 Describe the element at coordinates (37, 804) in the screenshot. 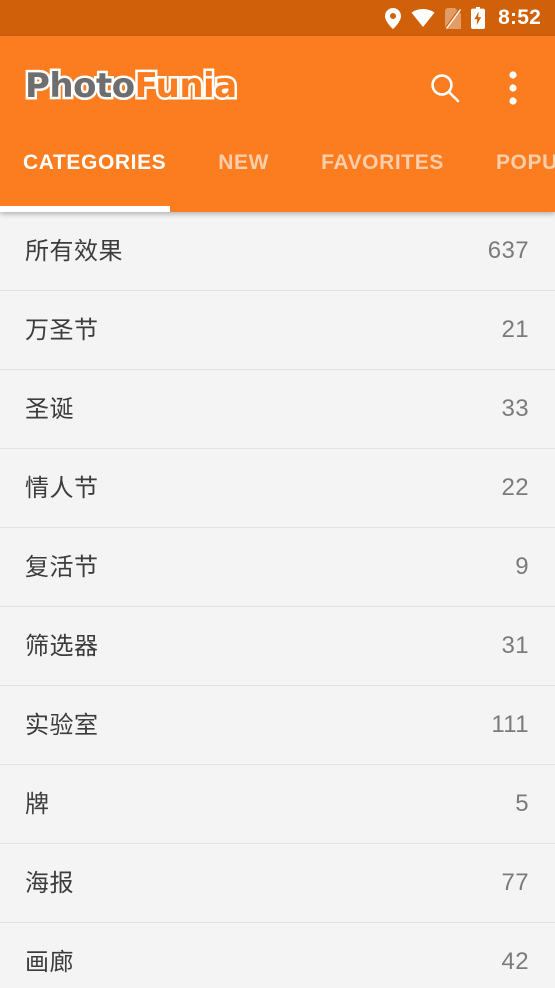

I see `category-name: 牌` at that location.